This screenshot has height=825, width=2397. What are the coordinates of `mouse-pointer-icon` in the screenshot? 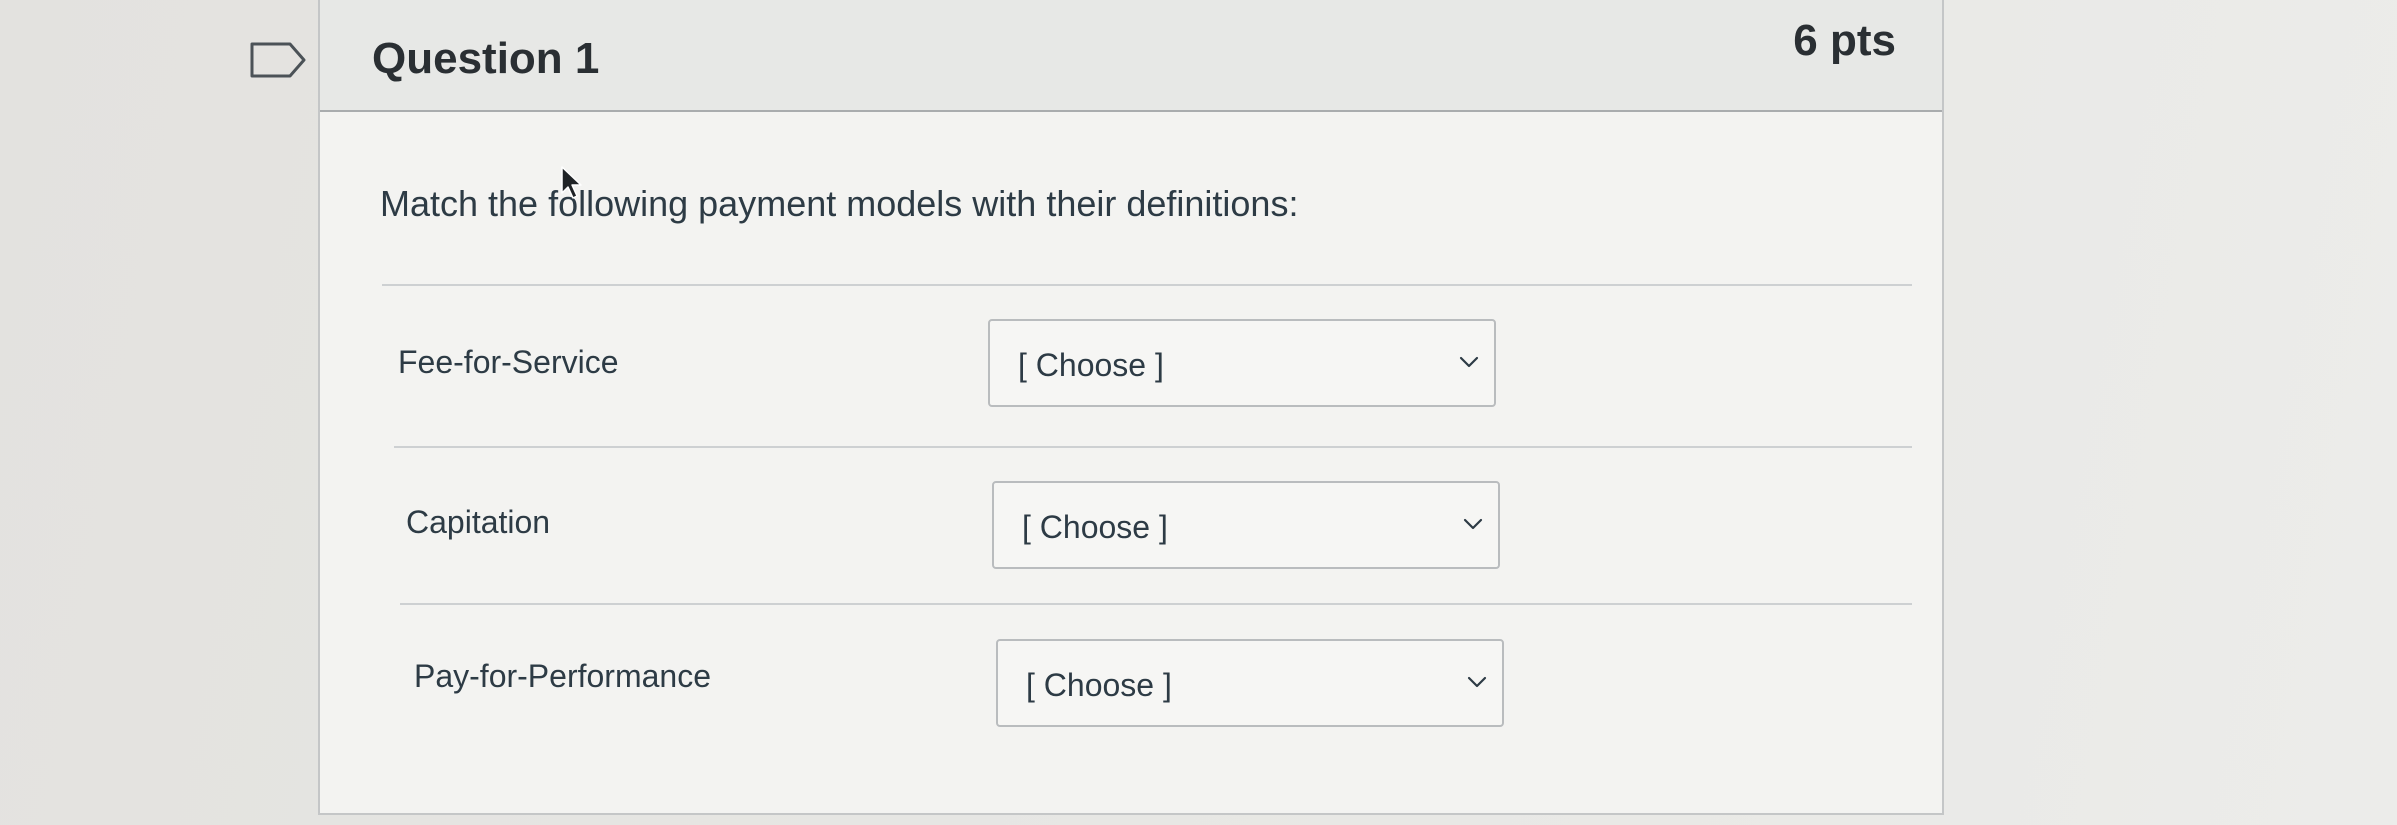 It's located at (571, 182).